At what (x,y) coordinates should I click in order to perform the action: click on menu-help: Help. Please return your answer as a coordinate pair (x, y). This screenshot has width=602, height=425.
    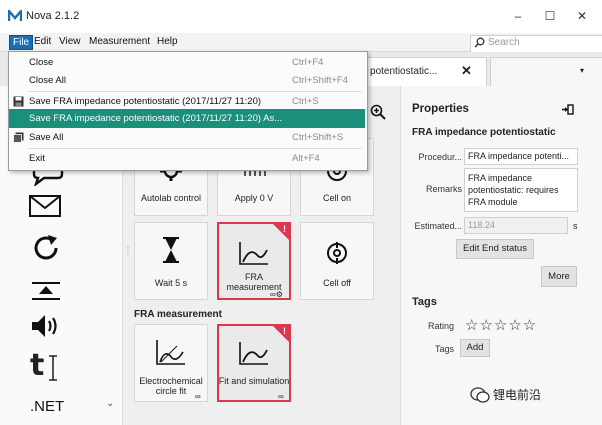
    Looking at the image, I should click on (167, 41).